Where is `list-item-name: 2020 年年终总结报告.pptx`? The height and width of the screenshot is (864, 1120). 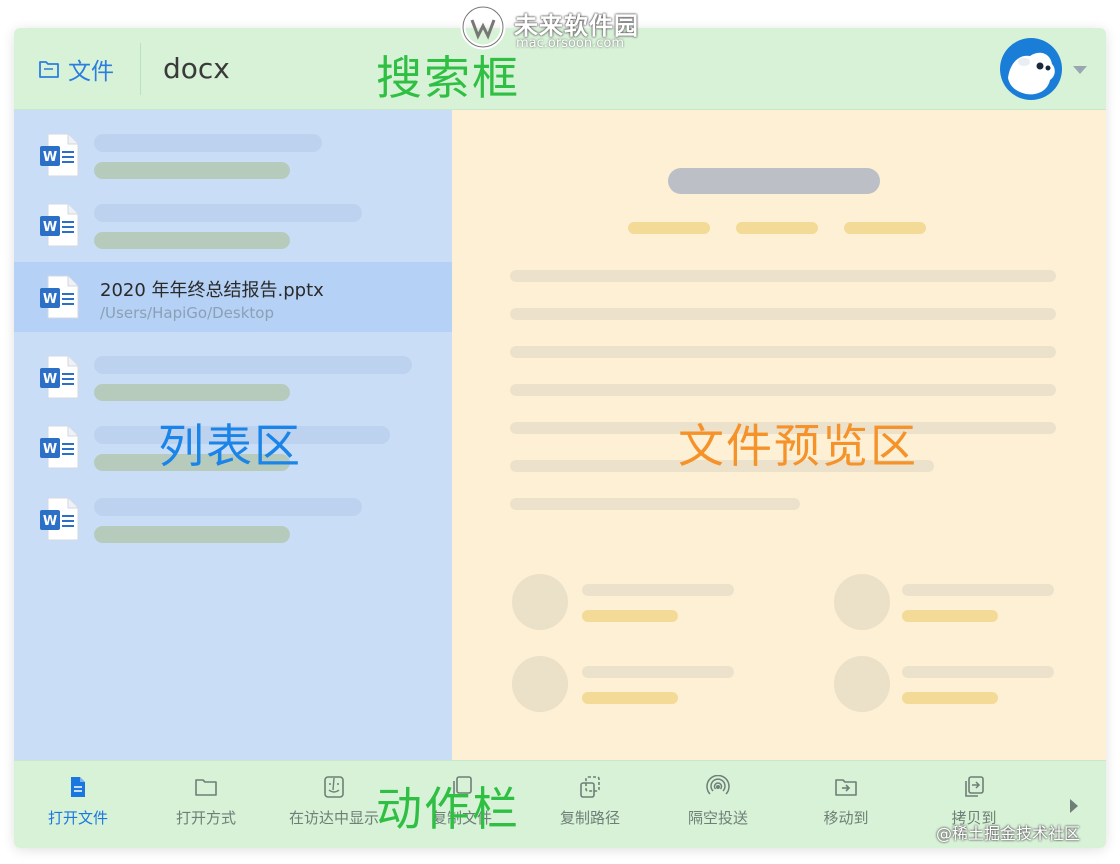
list-item-name: 2020 年年终总结报告.pptx is located at coordinates (212, 290).